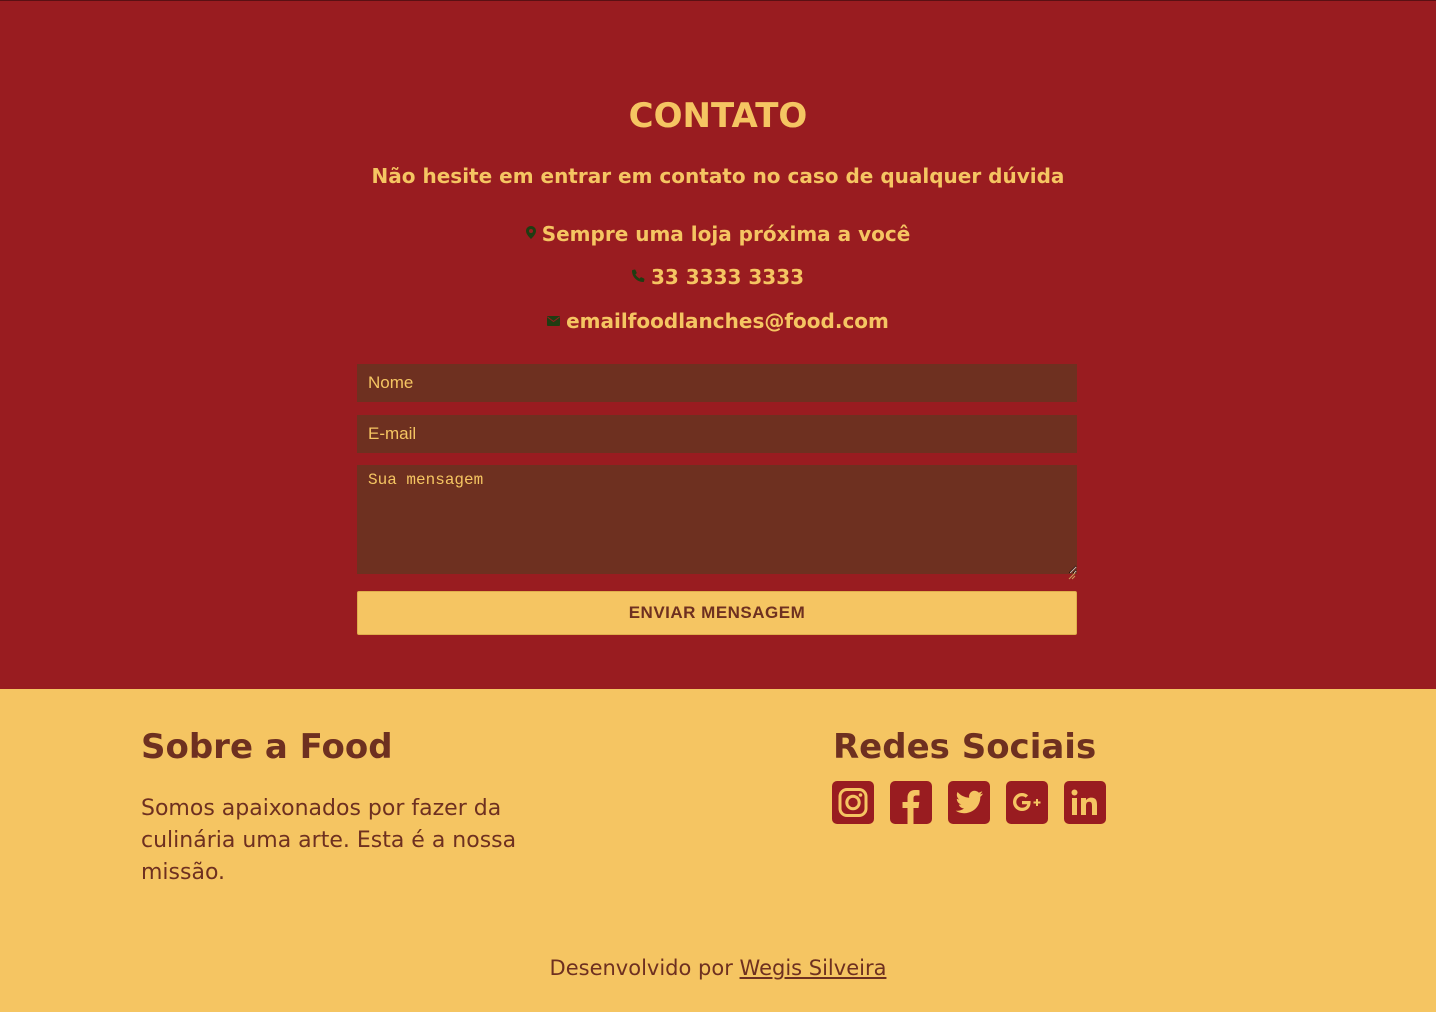 The image size is (1436, 1012). I want to click on google-plus-icon, so click(1027, 802).